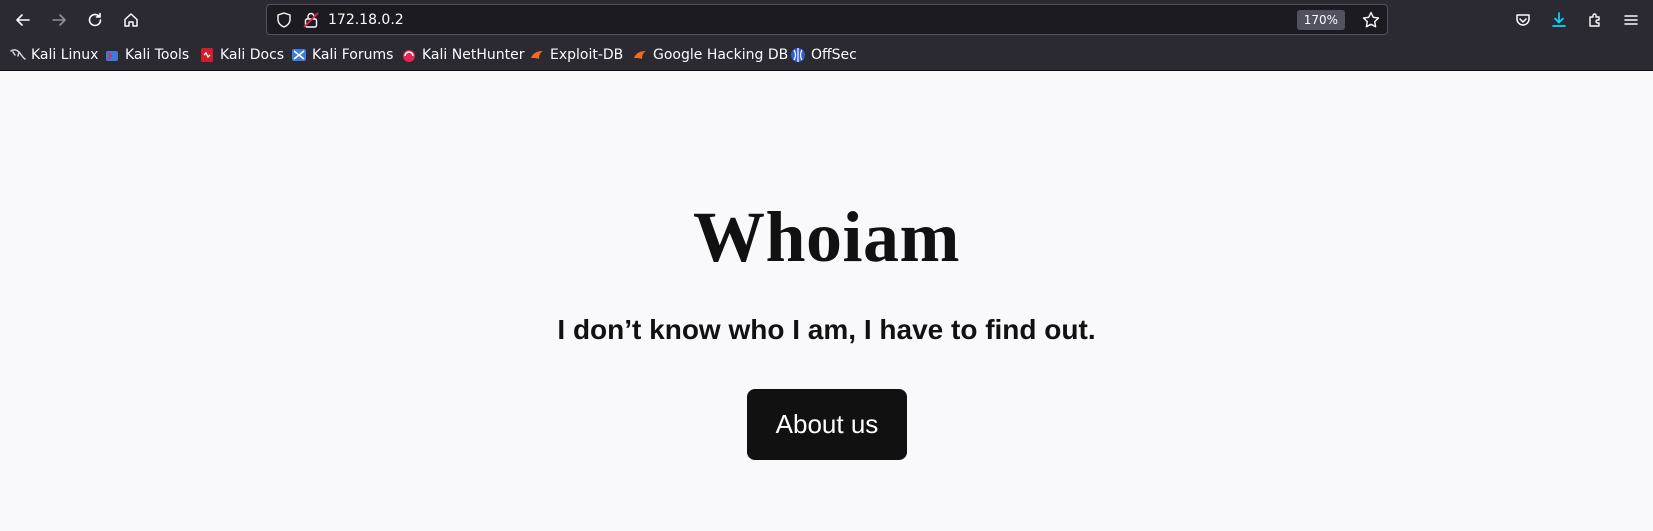  I want to click on bookmark-kali-nethunter: Kali NetHunter, so click(462, 55).